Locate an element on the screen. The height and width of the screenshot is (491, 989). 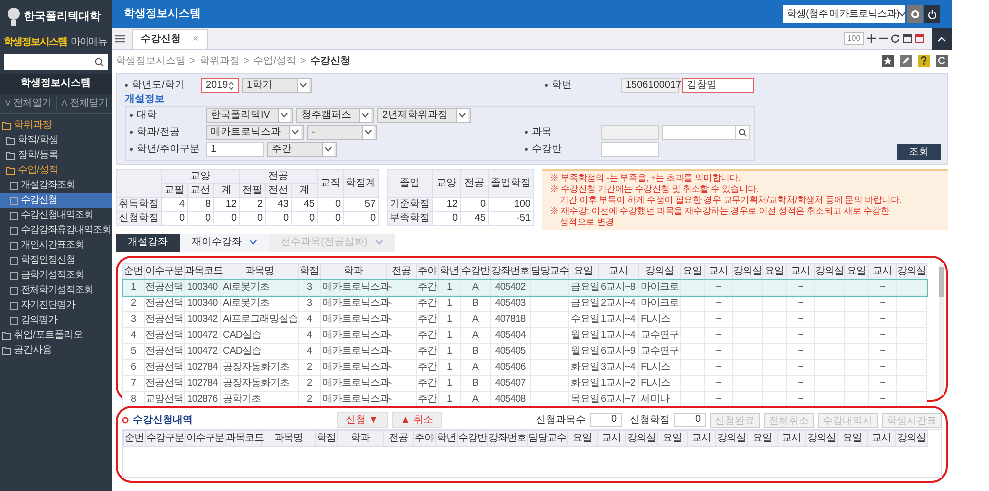
help-icon is located at coordinates (924, 61).